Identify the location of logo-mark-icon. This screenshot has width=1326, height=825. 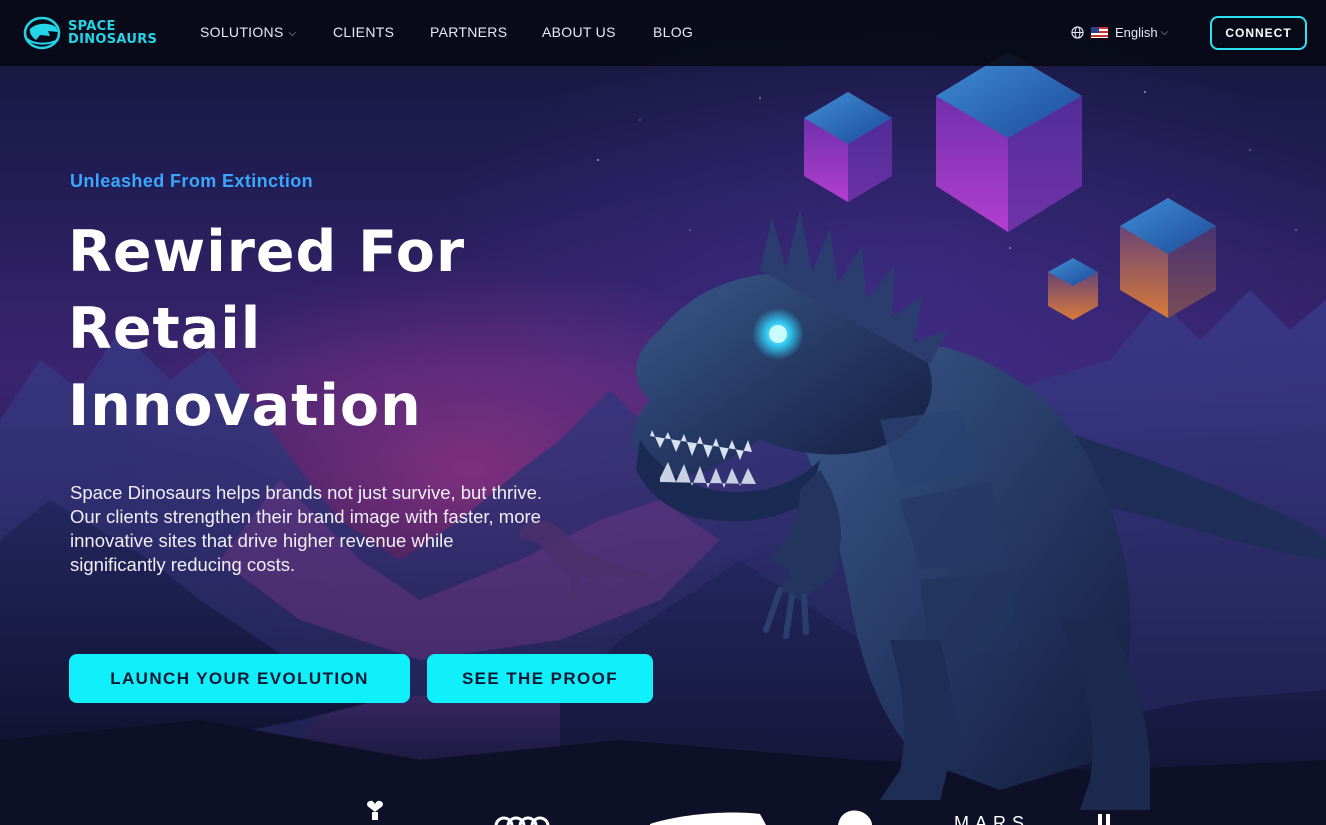
(42, 33).